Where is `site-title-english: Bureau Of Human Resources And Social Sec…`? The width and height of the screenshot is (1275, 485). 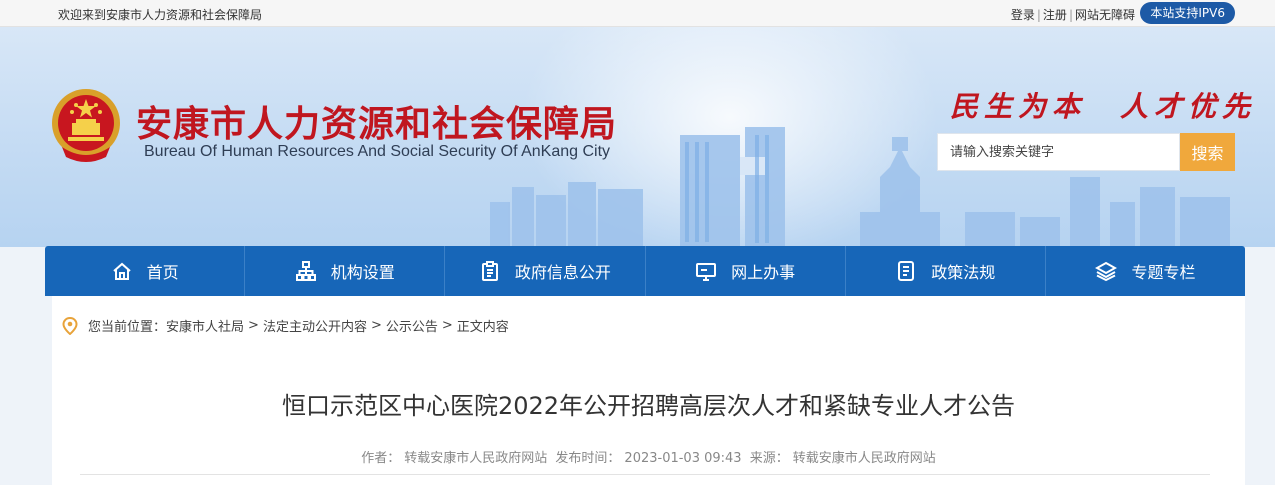 site-title-english: Bureau Of Human Resources And Social Sec… is located at coordinates (377, 151).